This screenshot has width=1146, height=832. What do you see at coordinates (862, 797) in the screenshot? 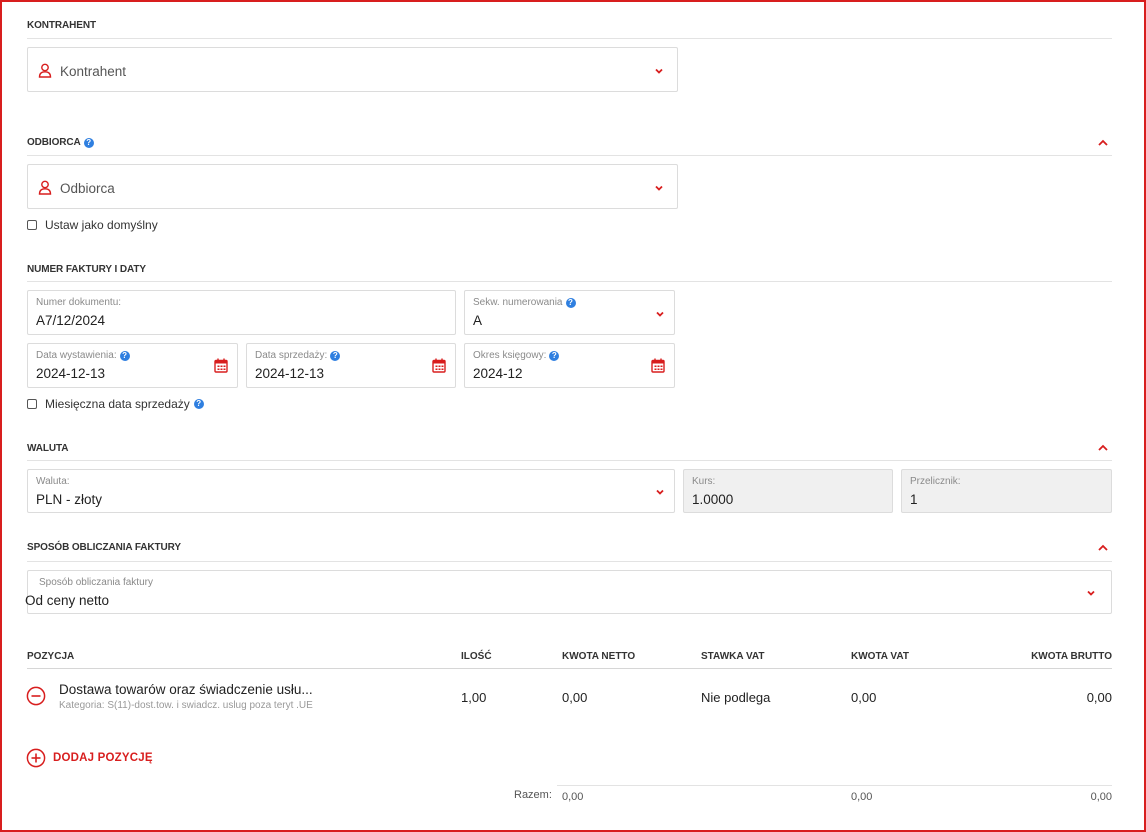
I see `totals-vat: 0,00` at bounding box center [862, 797].